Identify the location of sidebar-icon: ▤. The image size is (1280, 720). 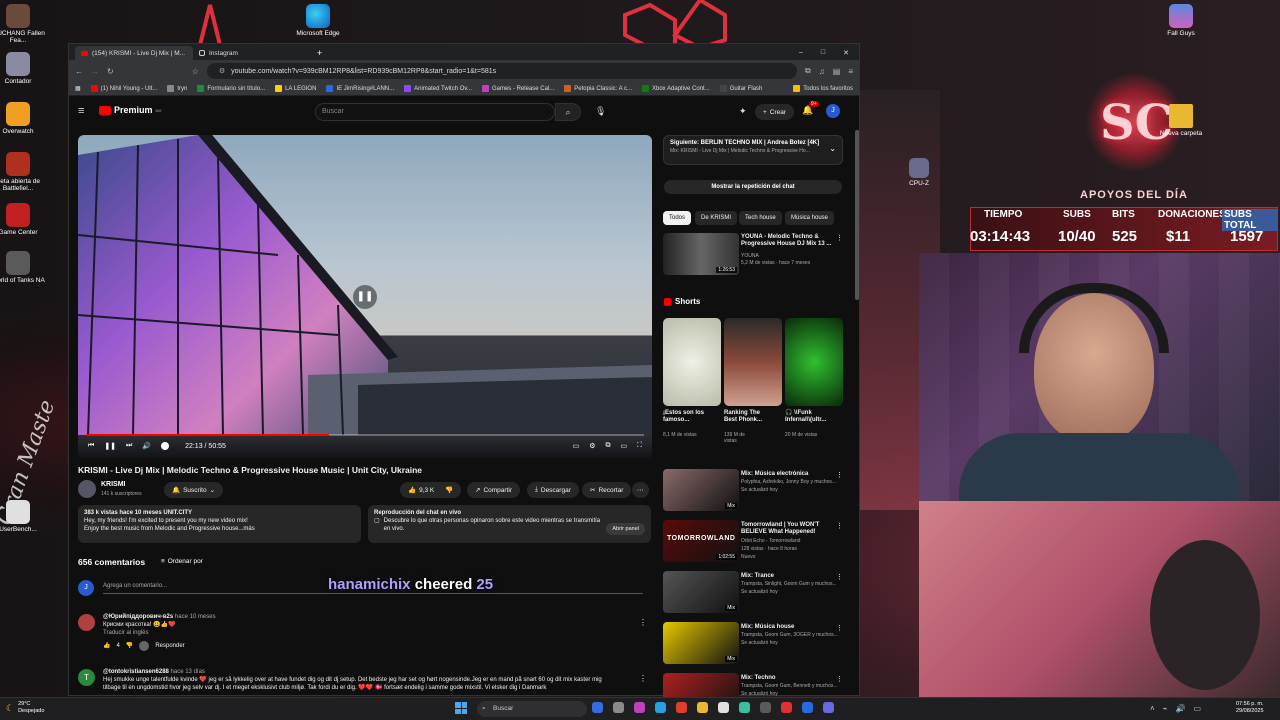
(837, 71).